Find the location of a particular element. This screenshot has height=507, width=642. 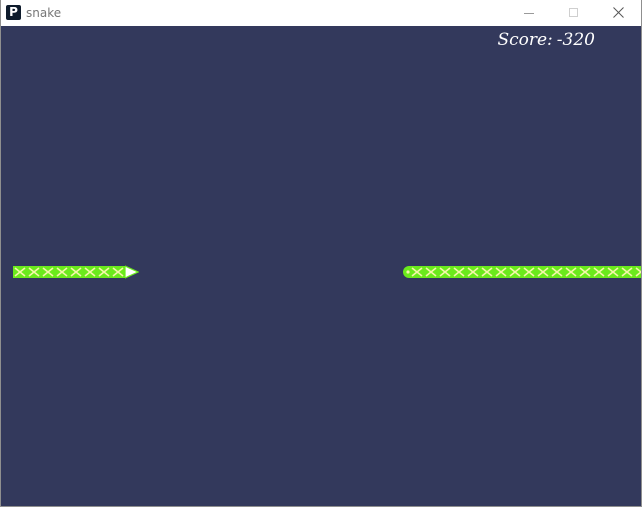

app-logo-icon: P is located at coordinates (13, 12).